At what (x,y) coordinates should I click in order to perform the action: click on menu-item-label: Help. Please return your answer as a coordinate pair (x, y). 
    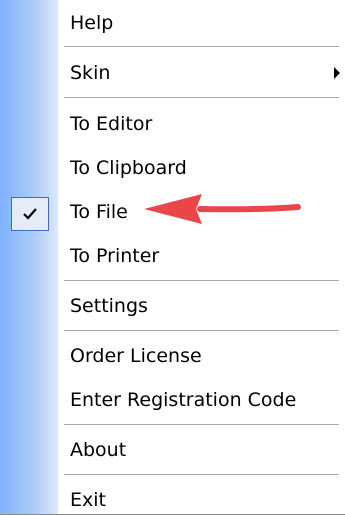
    Looking at the image, I should click on (92, 23).